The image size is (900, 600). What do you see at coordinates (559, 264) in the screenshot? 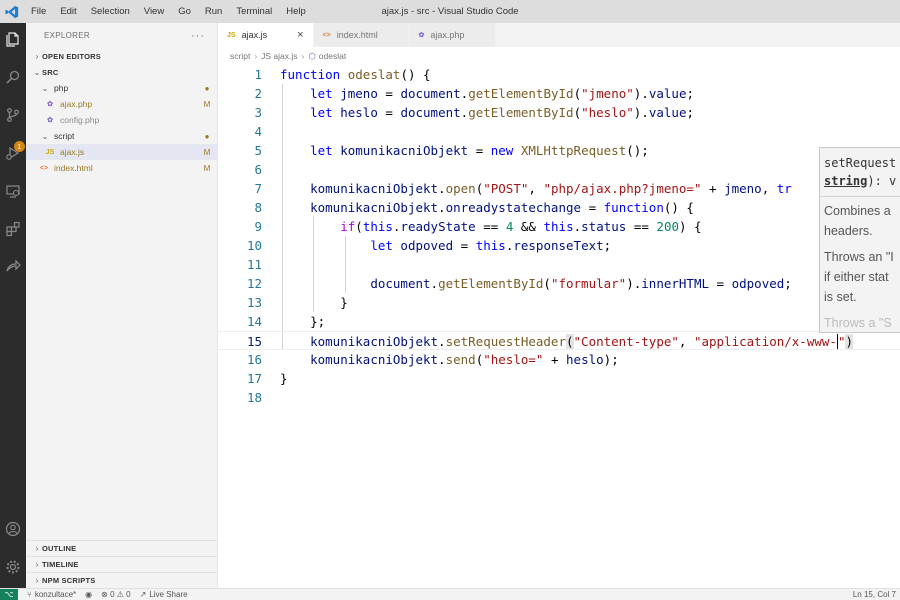
I see `code-line: 11` at bounding box center [559, 264].